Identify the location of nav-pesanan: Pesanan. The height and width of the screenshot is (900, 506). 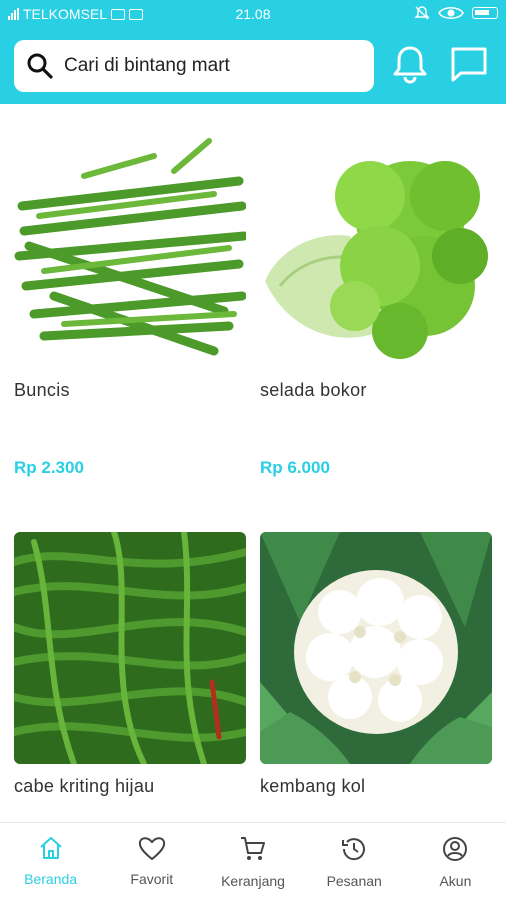
(354, 861).